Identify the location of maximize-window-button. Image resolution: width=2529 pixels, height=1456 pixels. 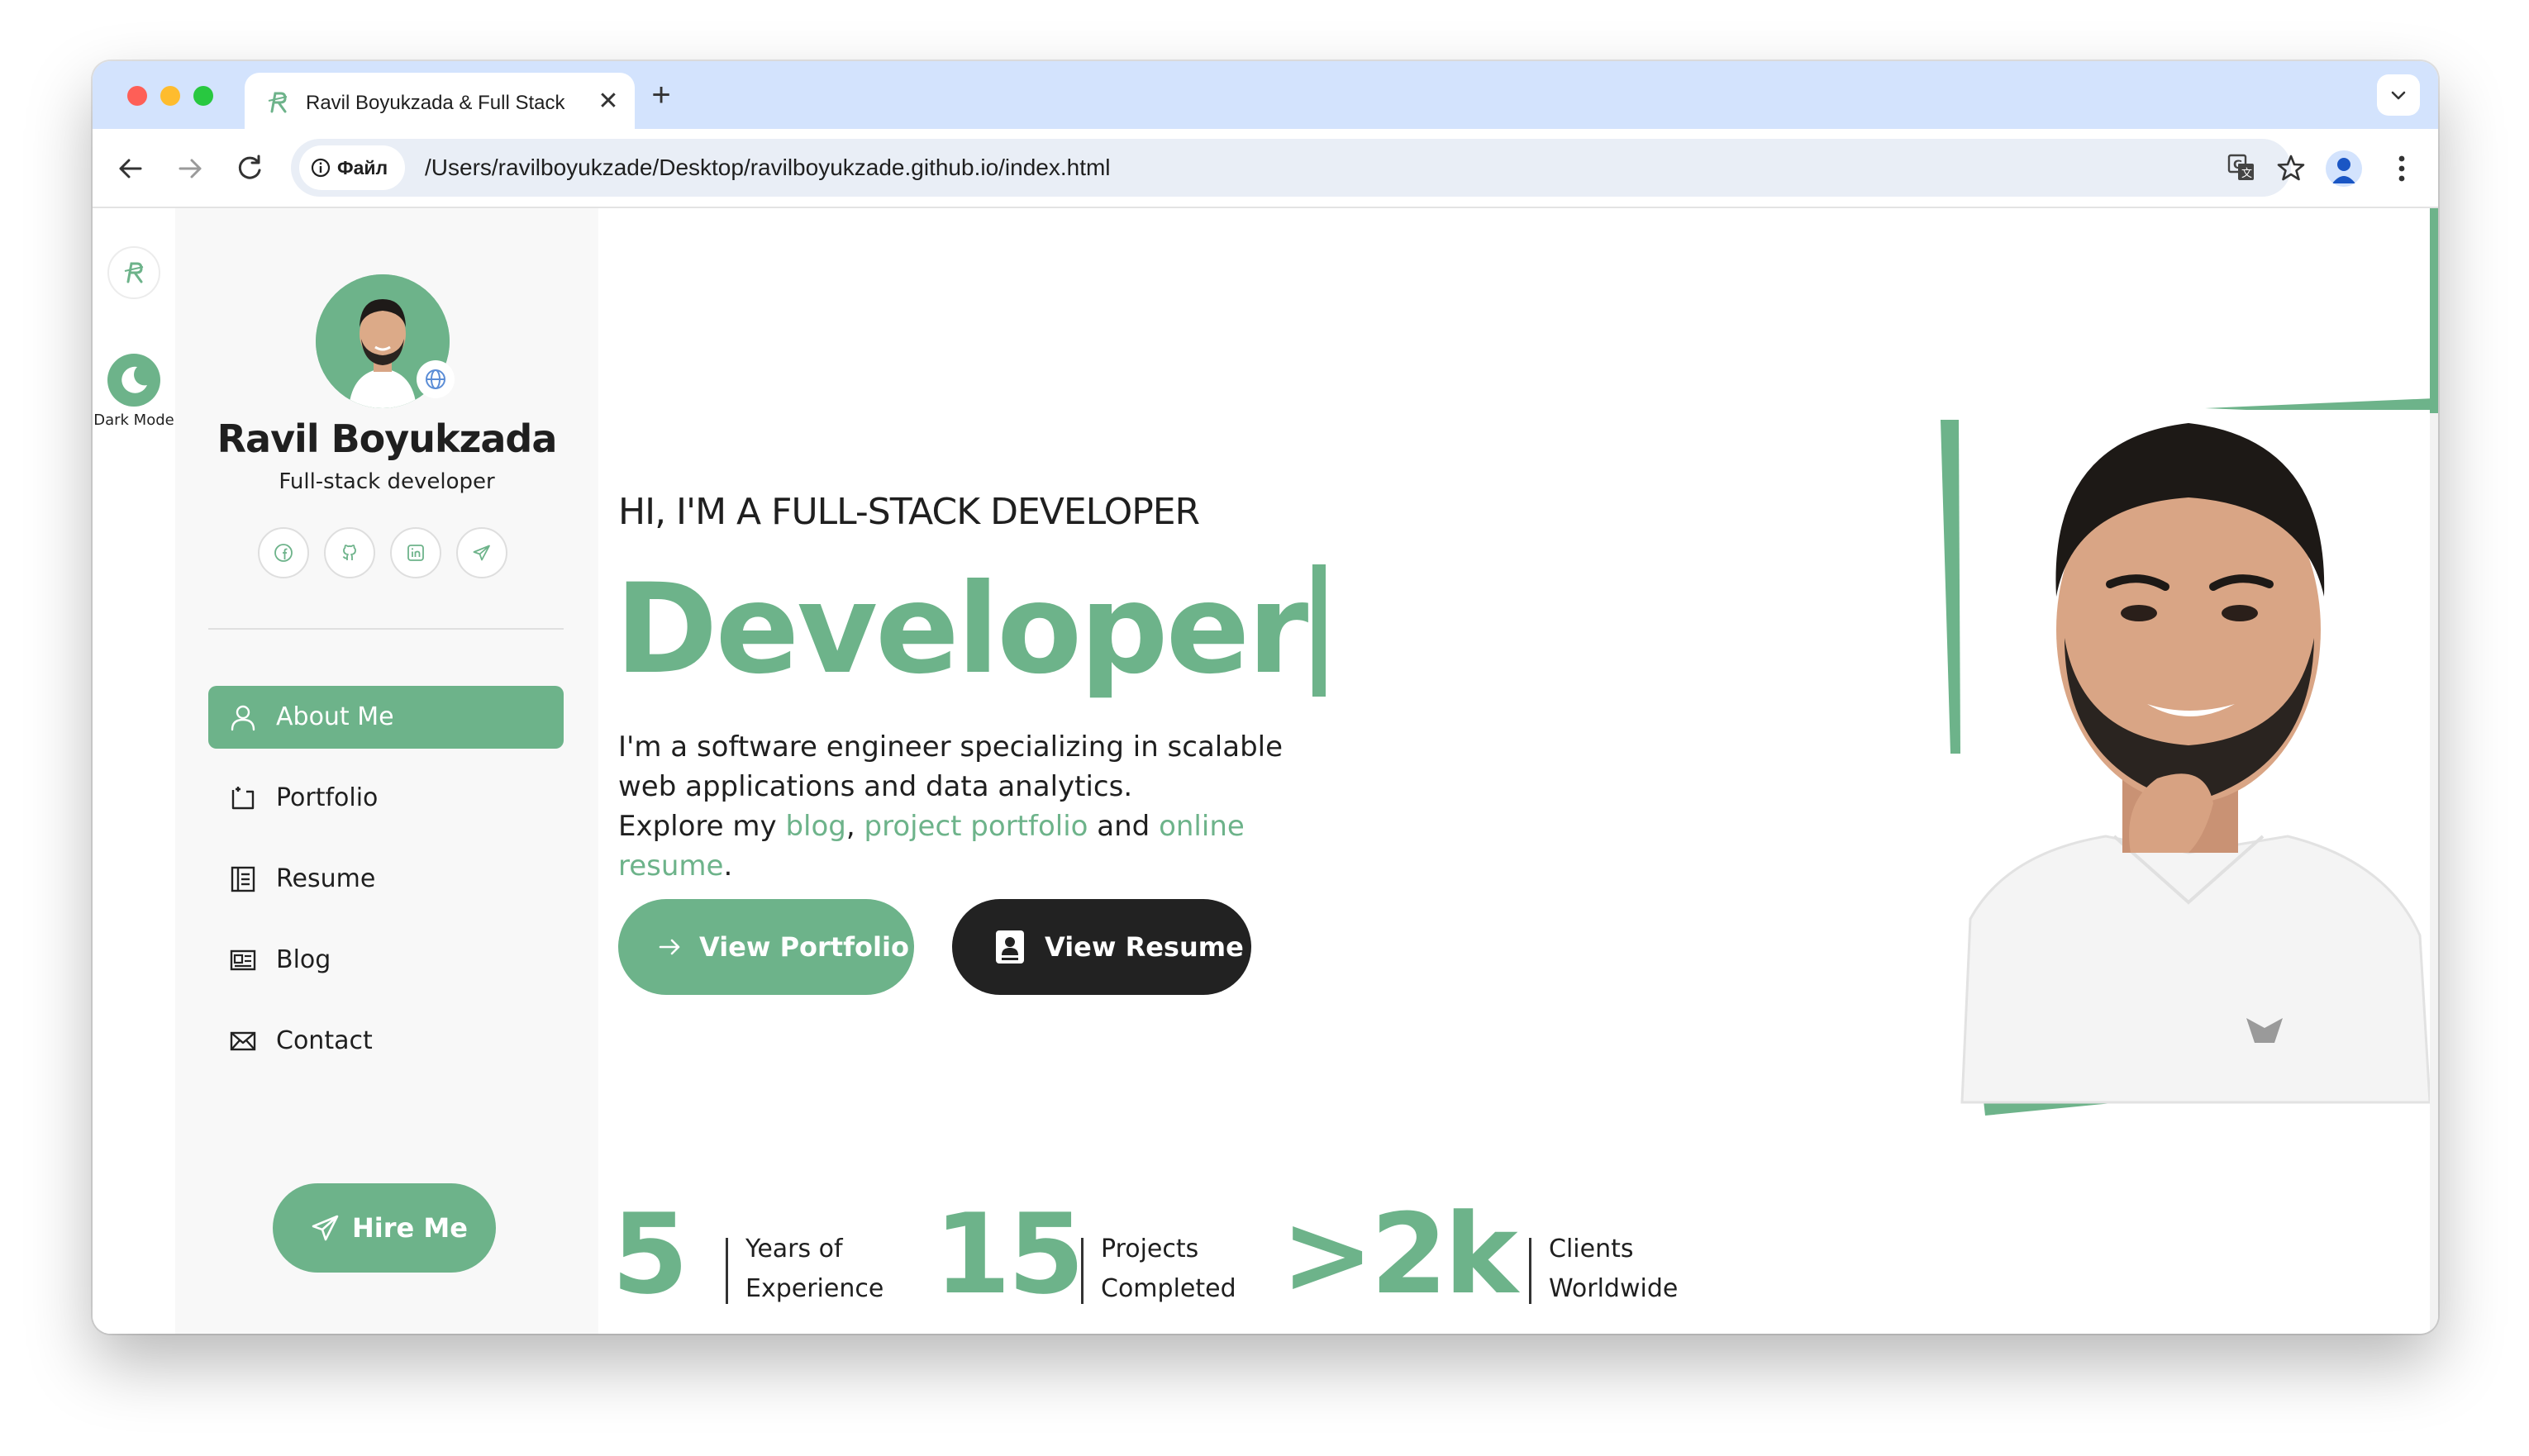
(203, 96).